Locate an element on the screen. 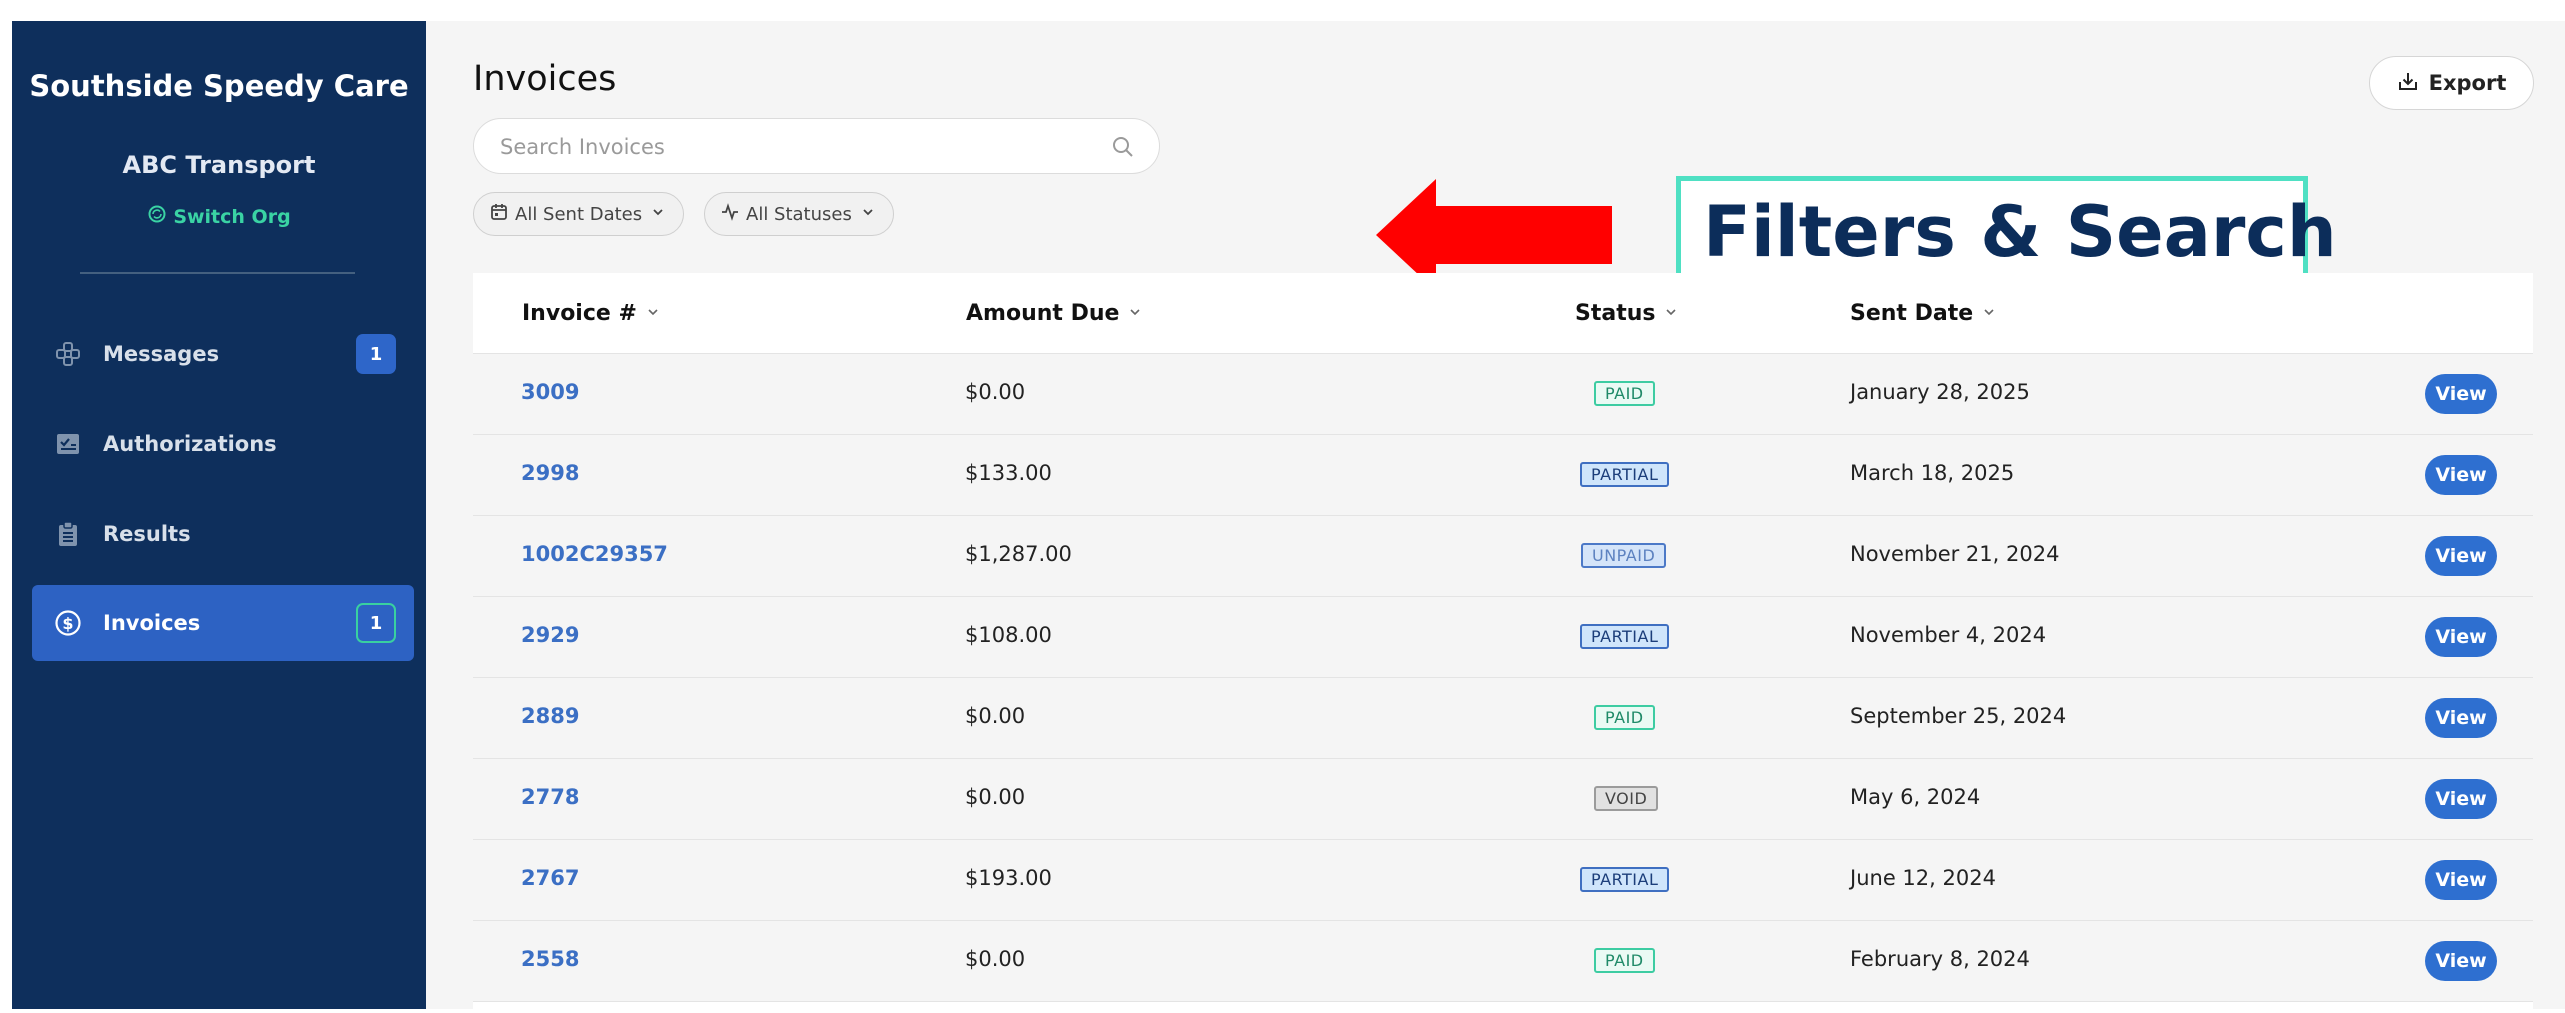  invoice-number-link: 2558 is located at coordinates (550, 959).